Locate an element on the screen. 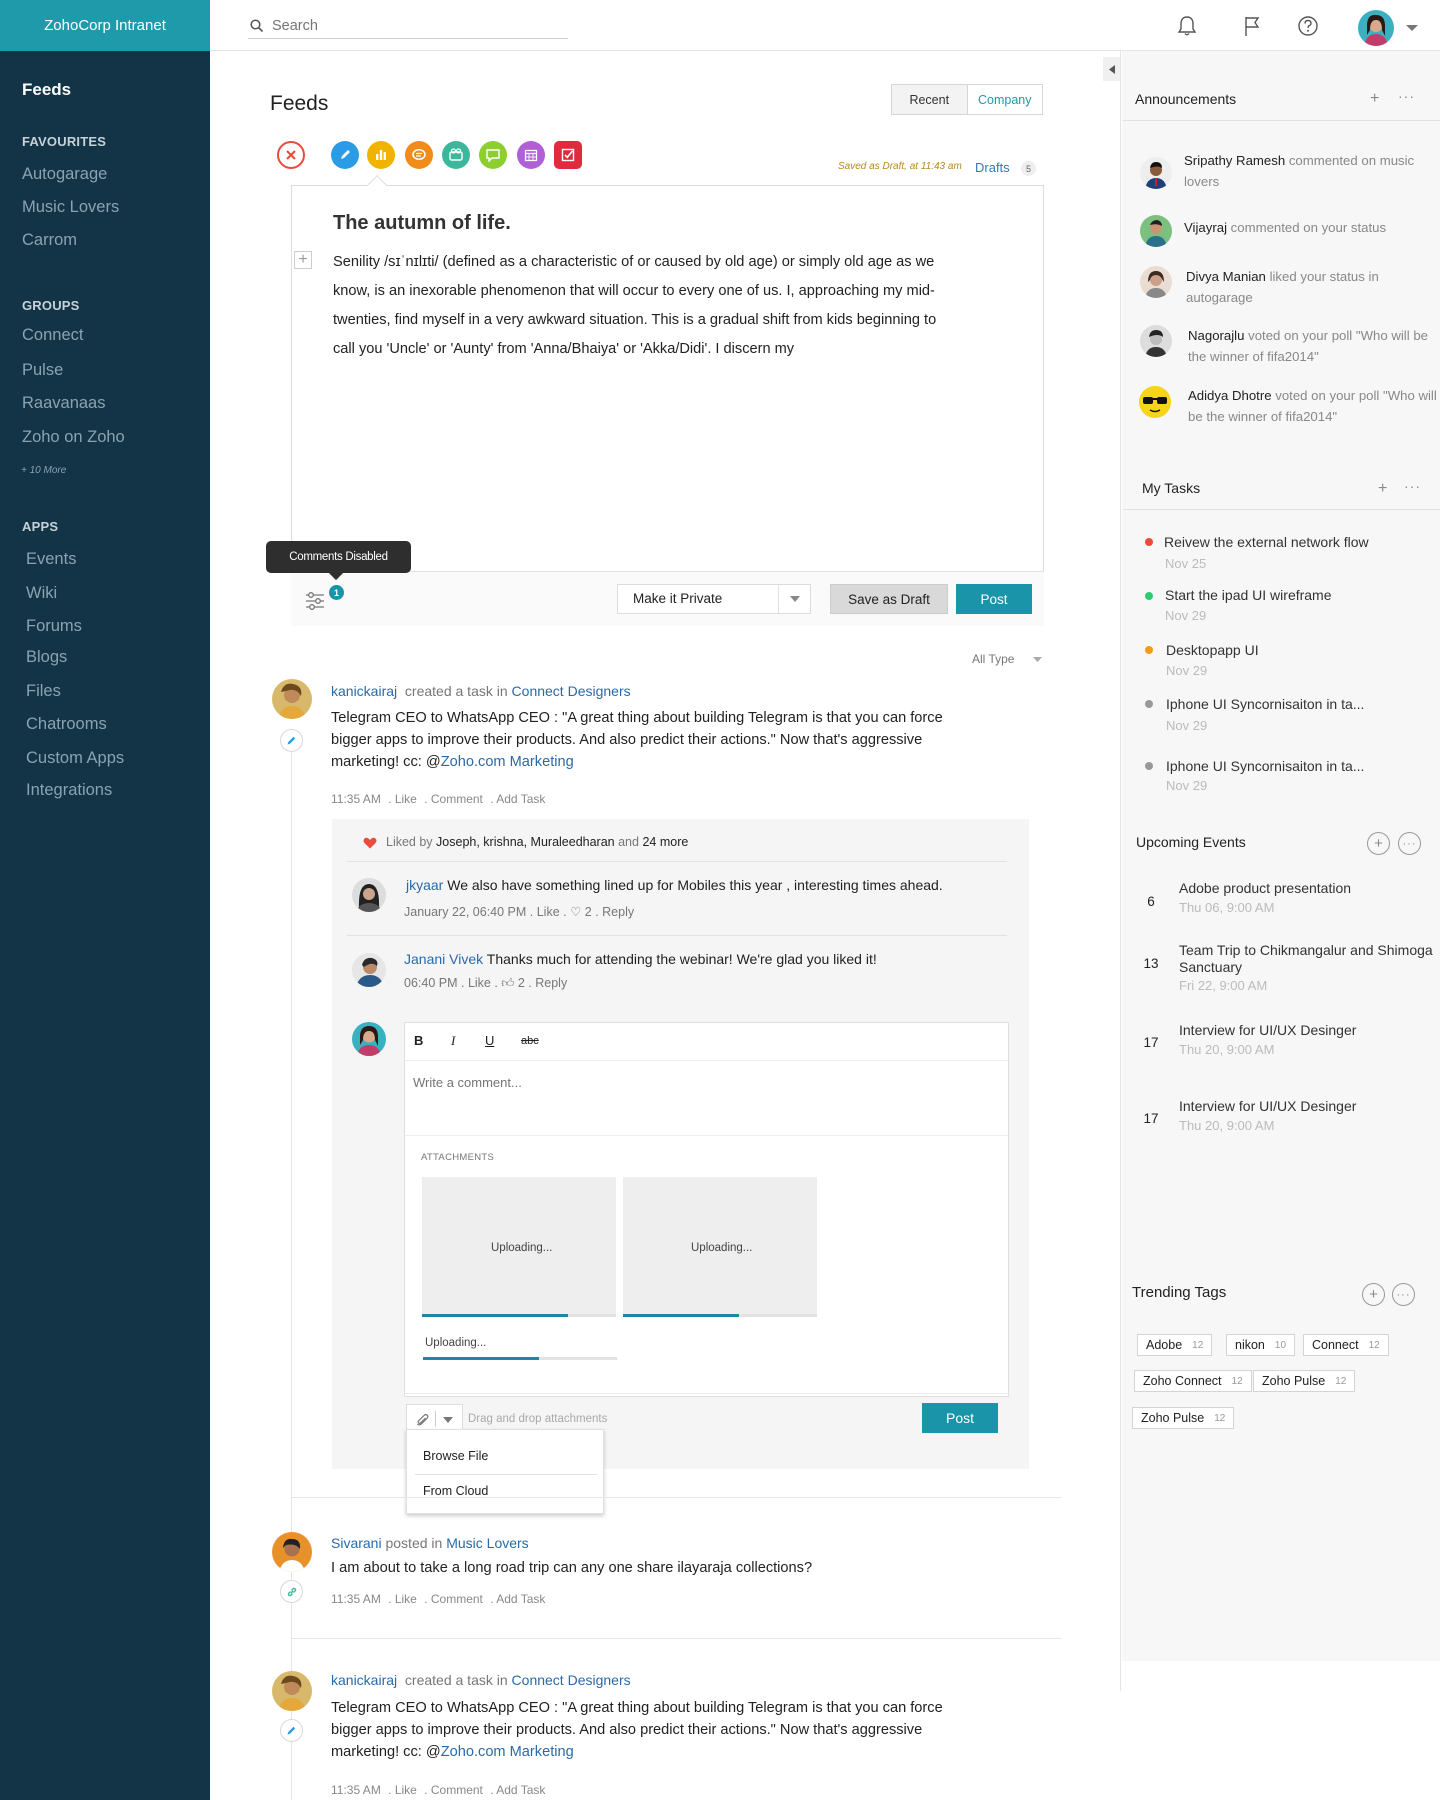  post-button: Post is located at coordinates (994, 599).